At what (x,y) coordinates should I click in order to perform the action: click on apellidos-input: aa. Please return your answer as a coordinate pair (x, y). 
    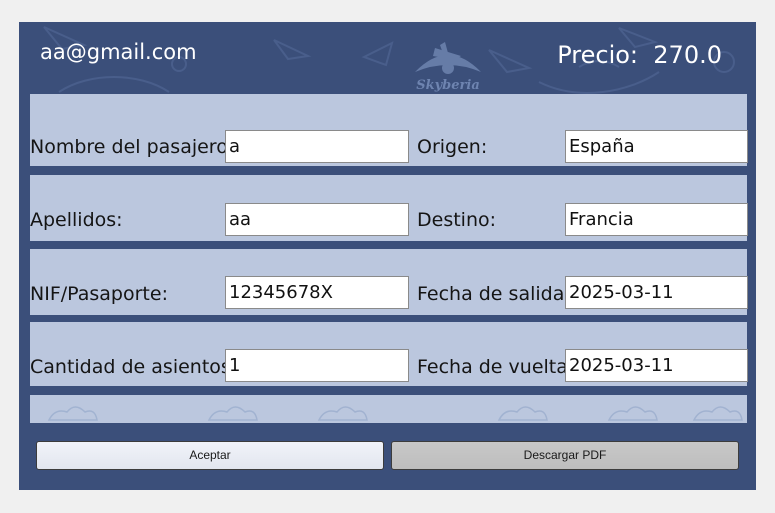
    Looking at the image, I should click on (317, 219).